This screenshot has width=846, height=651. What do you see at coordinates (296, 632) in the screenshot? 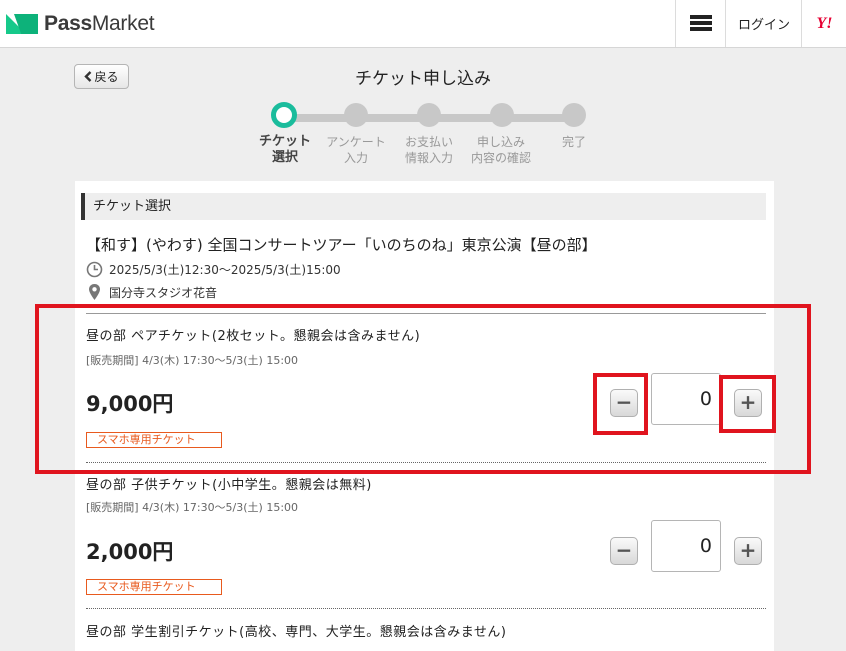
I see `ticket-3-name: 昼の部 学生割引チケット(高校、専門、大学生。懇親会は含みません)` at bounding box center [296, 632].